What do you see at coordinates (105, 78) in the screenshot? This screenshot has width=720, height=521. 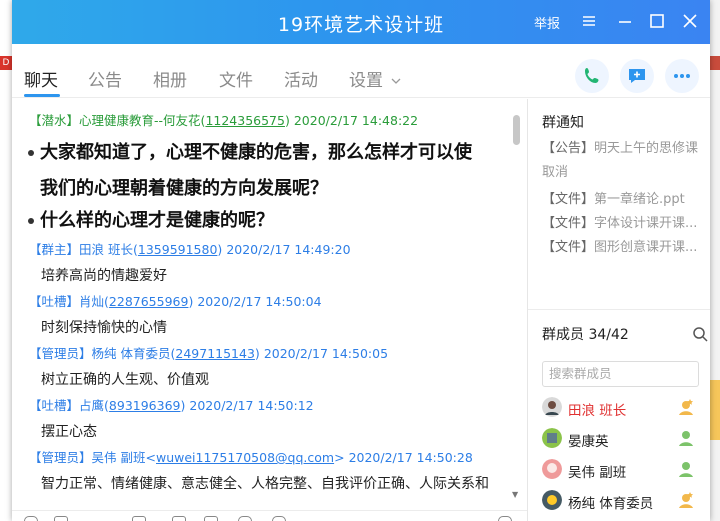 I see `tab-announcements: 公告` at bounding box center [105, 78].